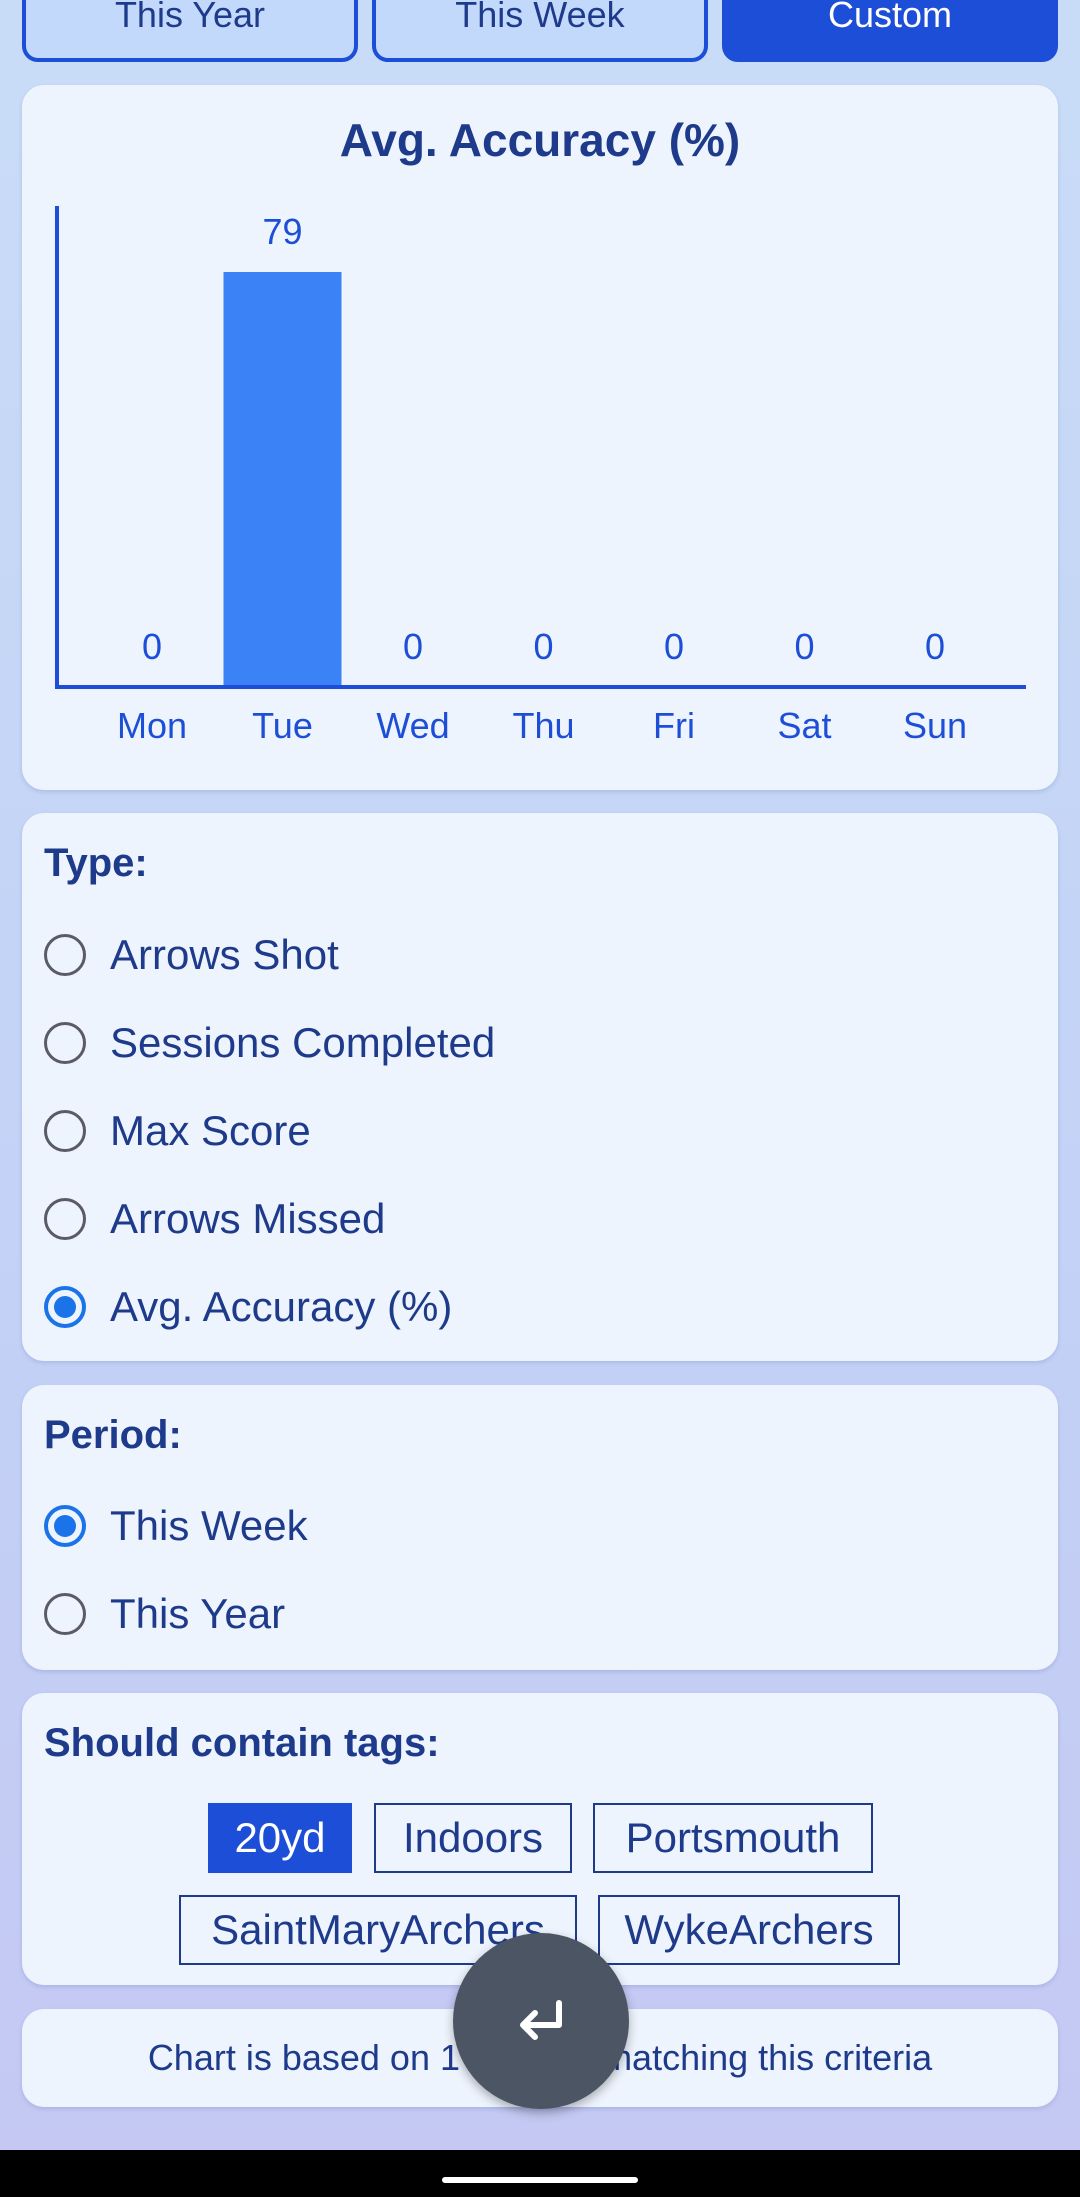 This screenshot has height=2197, width=1080. What do you see at coordinates (113, 1435) in the screenshot?
I see `period-section-title: Period:` at bounding box center [113, 1435].